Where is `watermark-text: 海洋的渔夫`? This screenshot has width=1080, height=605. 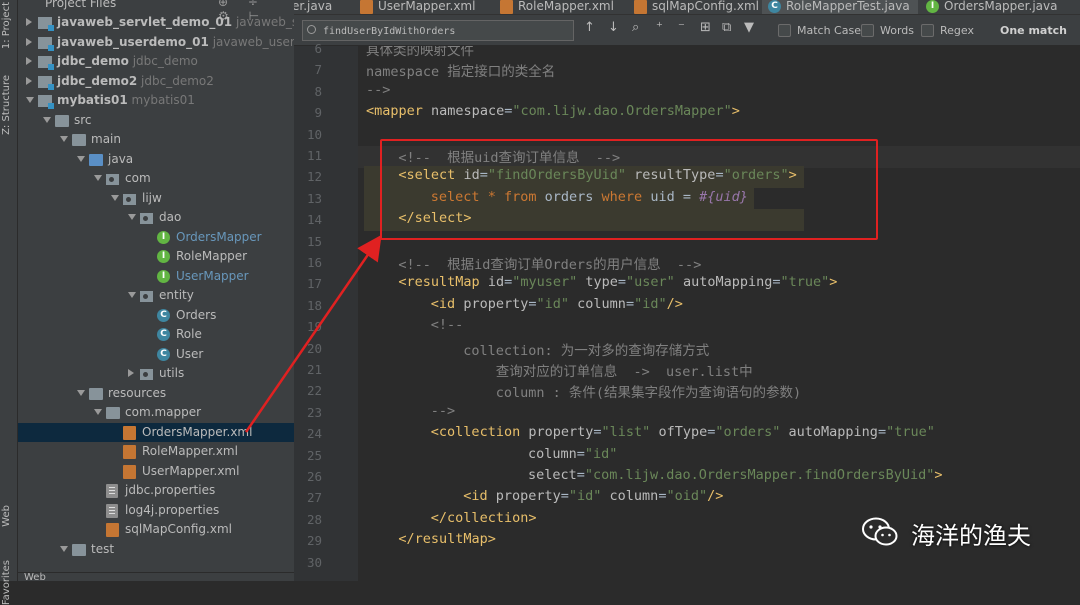
watermark-text: 海洋的渔夫 is located at coordinates (971, 536).